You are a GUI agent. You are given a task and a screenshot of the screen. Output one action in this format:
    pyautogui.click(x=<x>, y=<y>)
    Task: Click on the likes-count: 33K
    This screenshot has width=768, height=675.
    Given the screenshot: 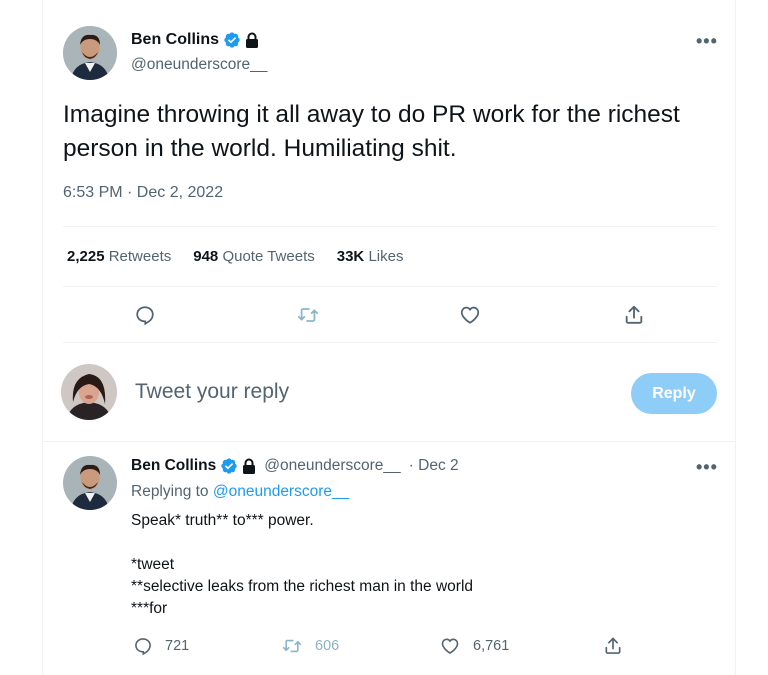 What is the action you would take?
    pyautogui.click(x=350, y=256)
    